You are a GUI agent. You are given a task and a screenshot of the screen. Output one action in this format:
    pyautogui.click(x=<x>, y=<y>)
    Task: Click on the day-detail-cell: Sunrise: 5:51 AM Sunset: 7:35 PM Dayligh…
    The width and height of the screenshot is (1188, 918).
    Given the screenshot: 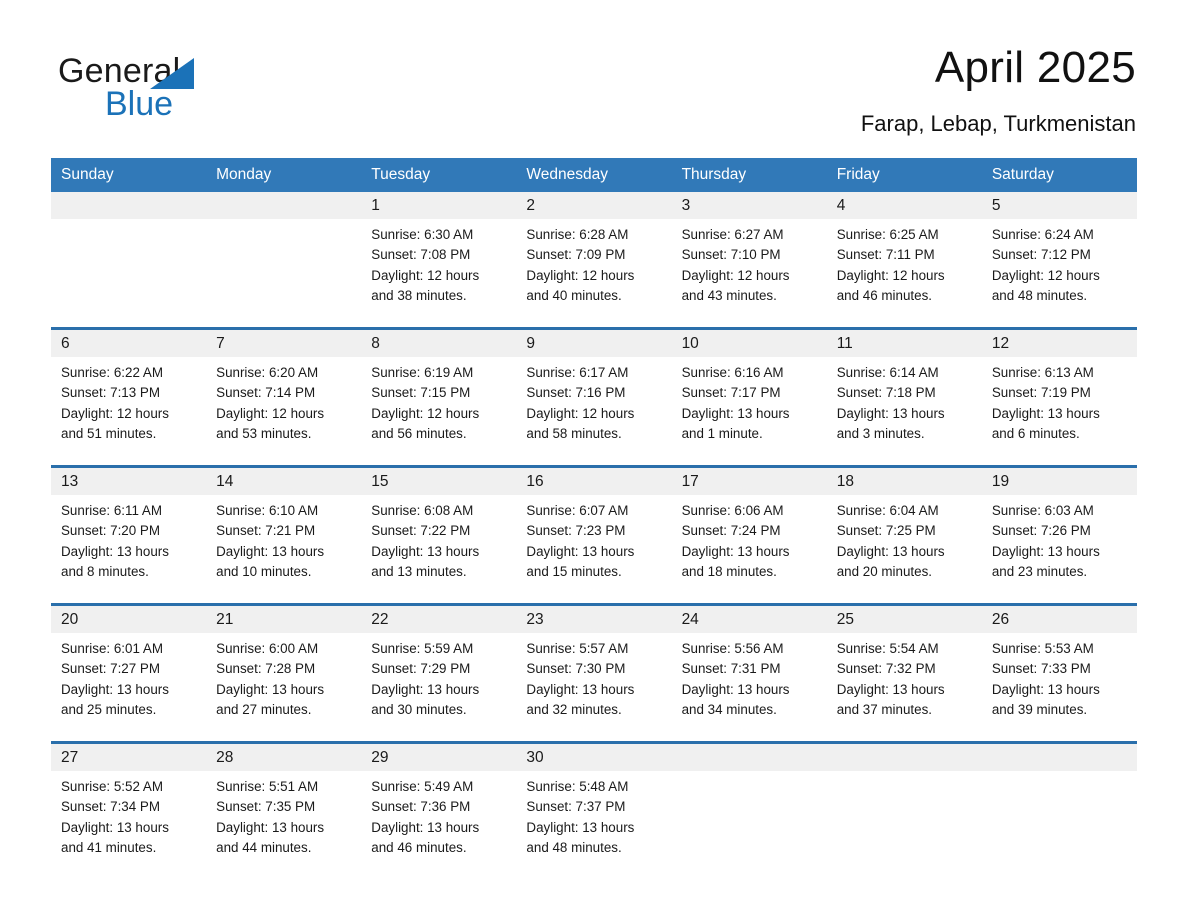 What is the action you would take?
    pyautogui.click(x=284, y=825)
    